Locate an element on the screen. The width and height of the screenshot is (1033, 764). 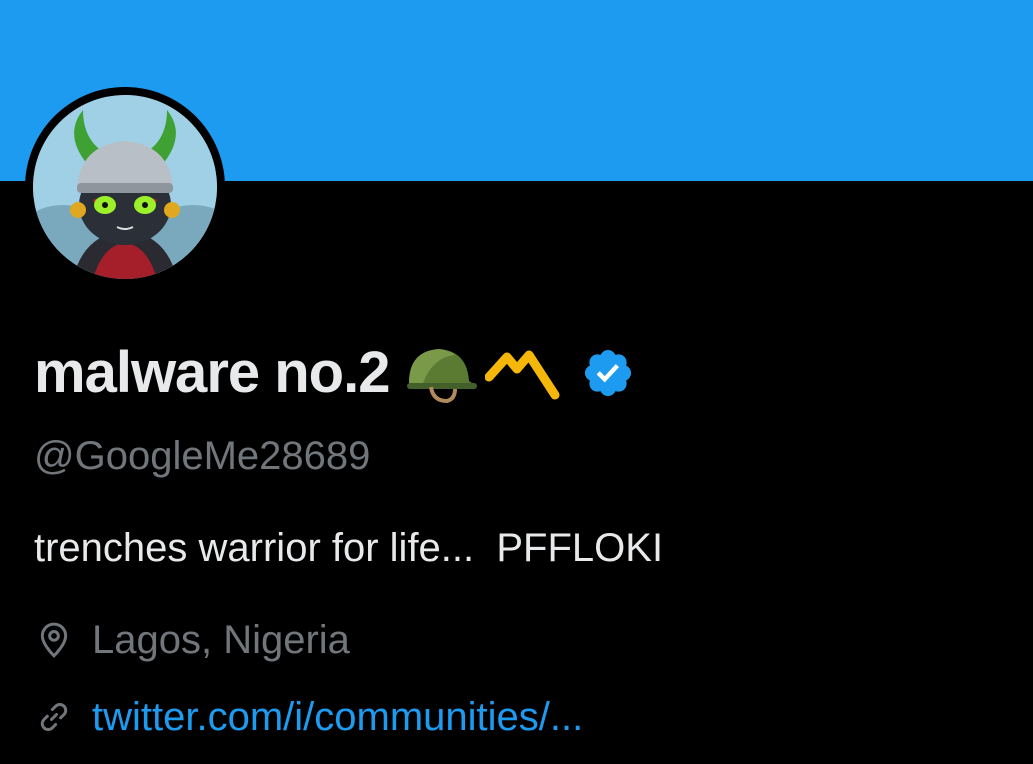
name-row: malware no.2 is located at coordinates (334, 373).